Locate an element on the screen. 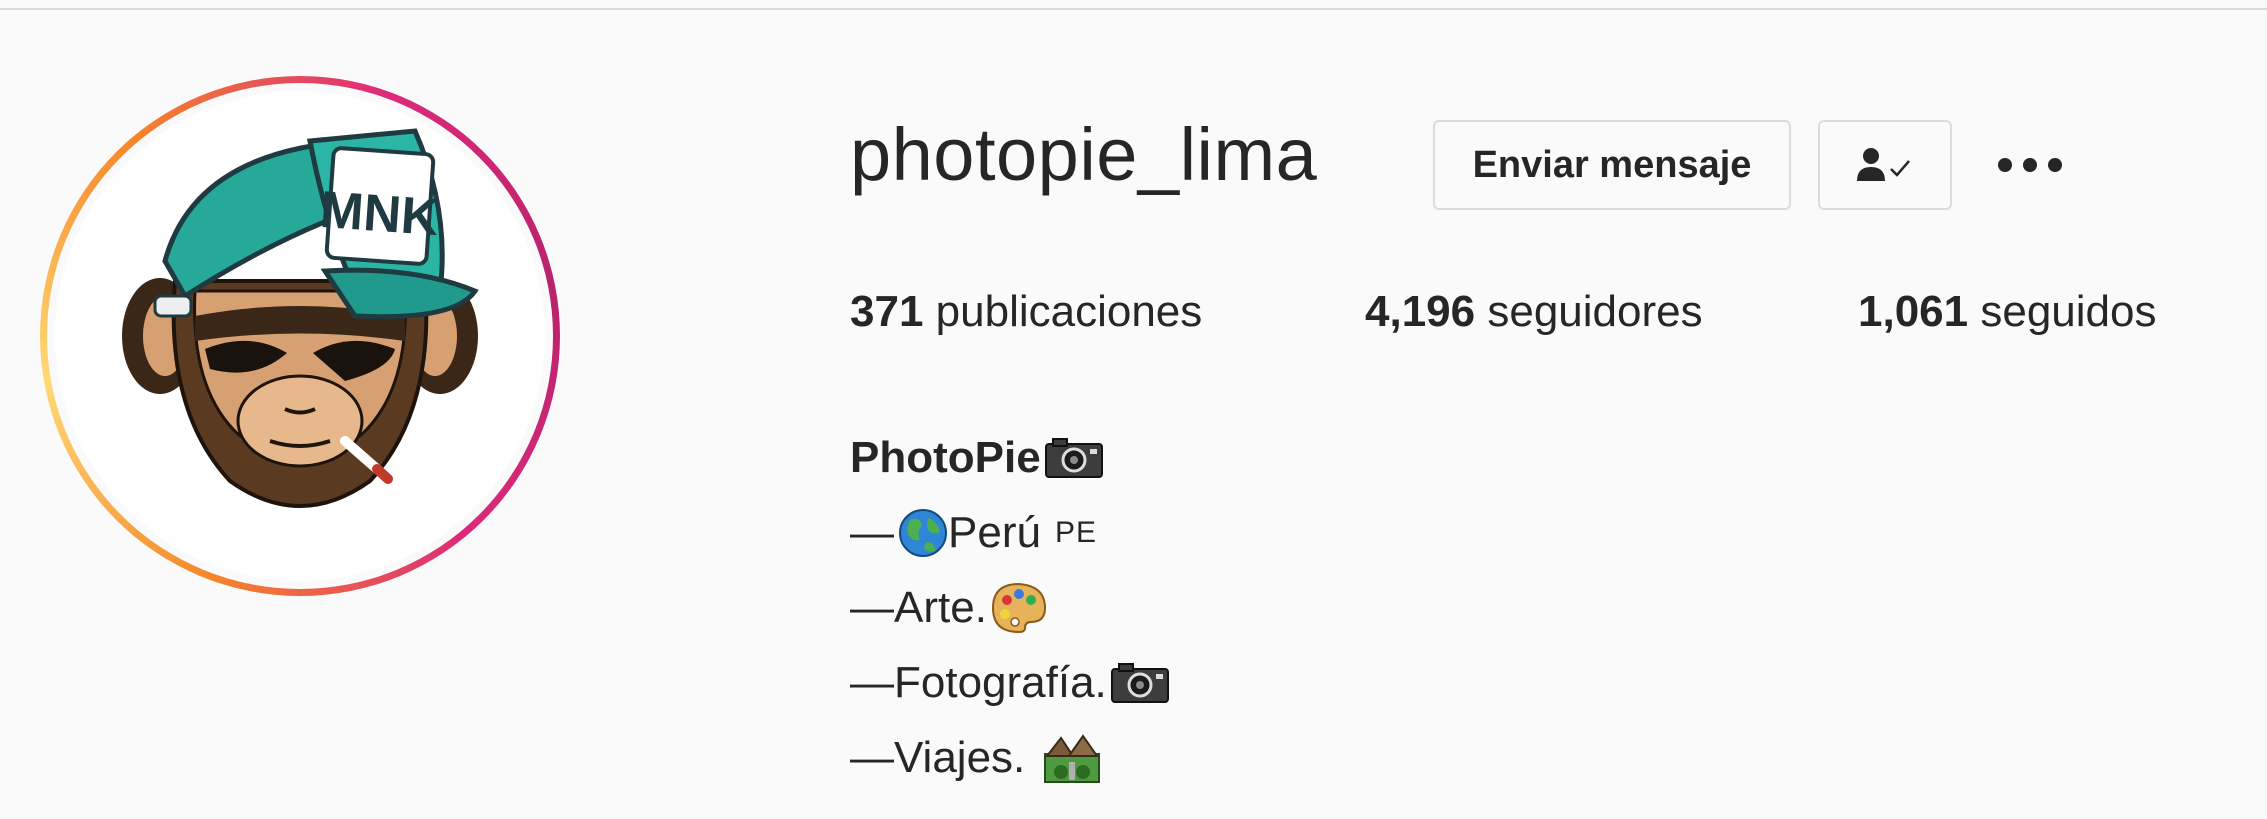 Image resolution: width=2267 pixels, height=819 pixels. svg-text: MNK is located at coordinates (379, 214).